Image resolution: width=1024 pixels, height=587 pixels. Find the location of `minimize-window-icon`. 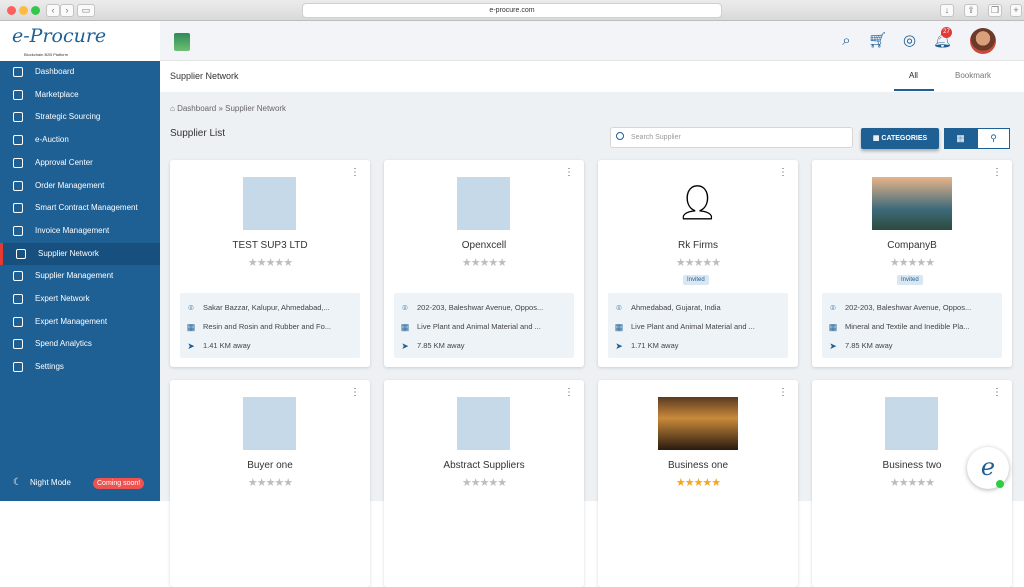

minimize-window-icon is located at coordinates (23, 10).